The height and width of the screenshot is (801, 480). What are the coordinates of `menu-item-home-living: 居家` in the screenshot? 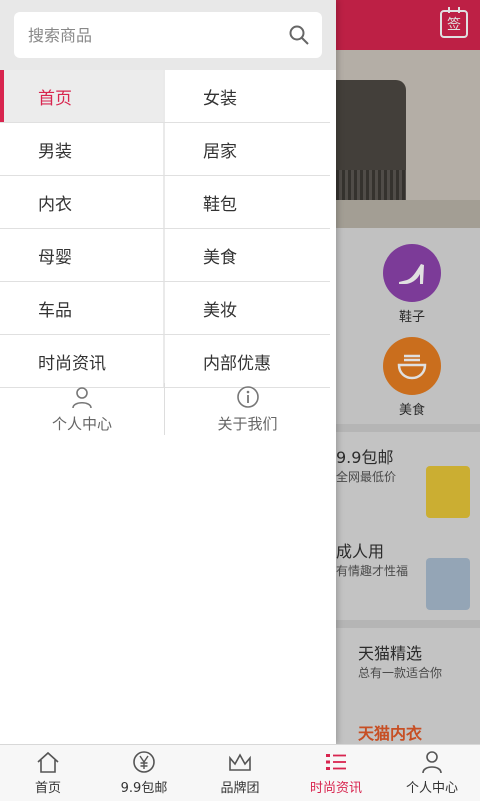 It's located at (247, 149).